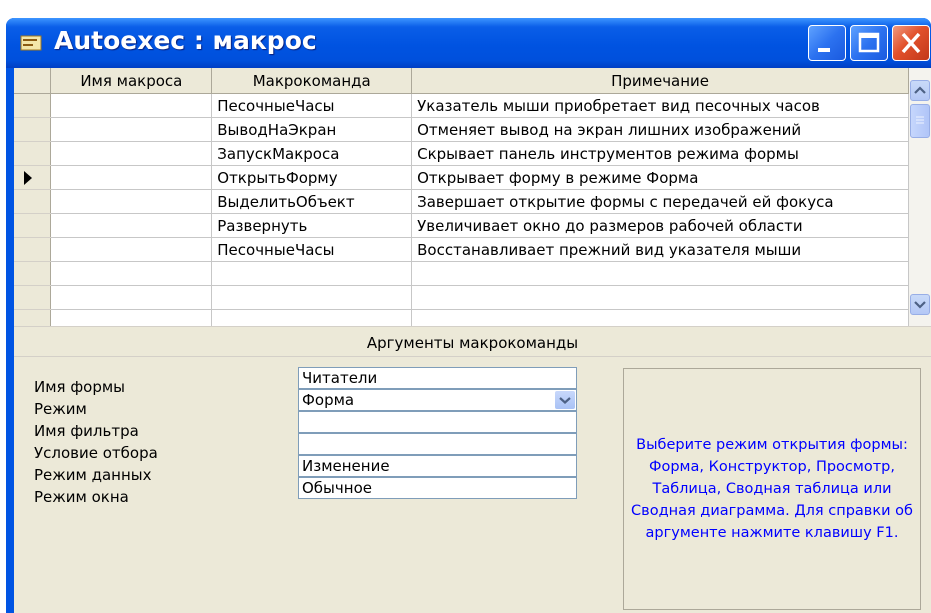 This screenshot has width=931, height=613. I want to click on label-form-name: Имя формы, so click(80, 387).